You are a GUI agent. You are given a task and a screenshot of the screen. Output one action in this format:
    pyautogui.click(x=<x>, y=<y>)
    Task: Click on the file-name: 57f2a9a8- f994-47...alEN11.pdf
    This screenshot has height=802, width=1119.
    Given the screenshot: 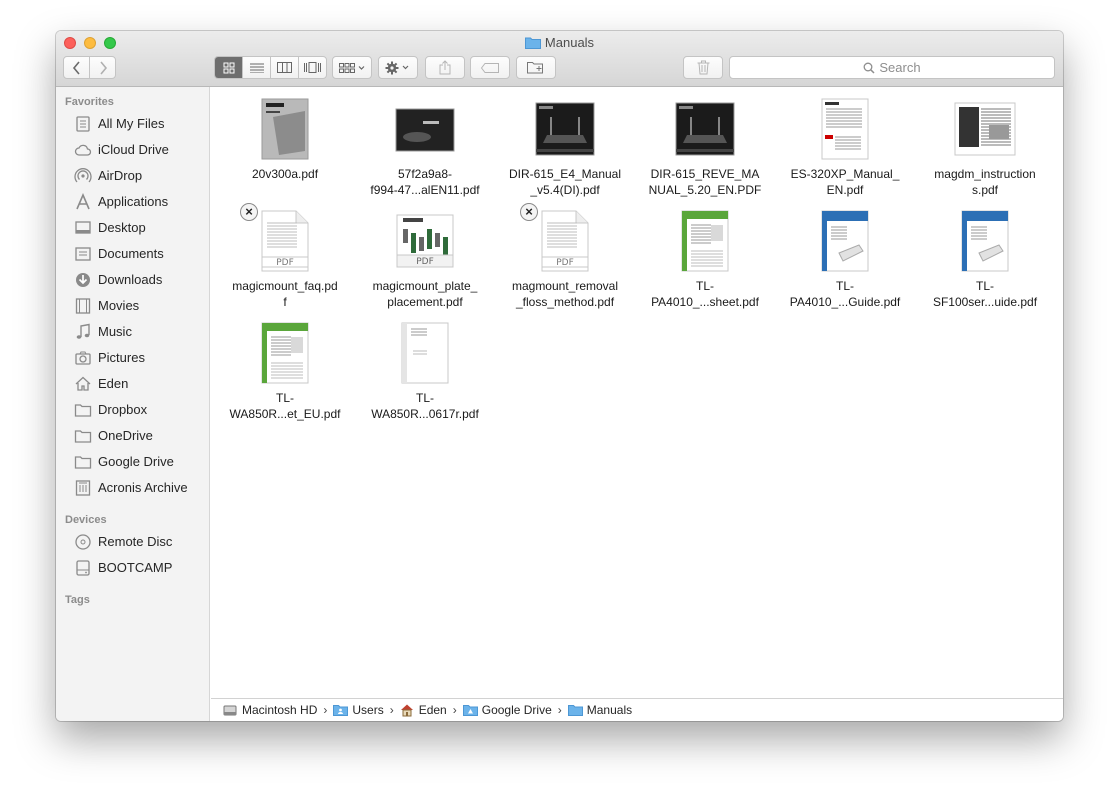 What is the action you would take?
    pyautogui.click(x=425, y=182)
    